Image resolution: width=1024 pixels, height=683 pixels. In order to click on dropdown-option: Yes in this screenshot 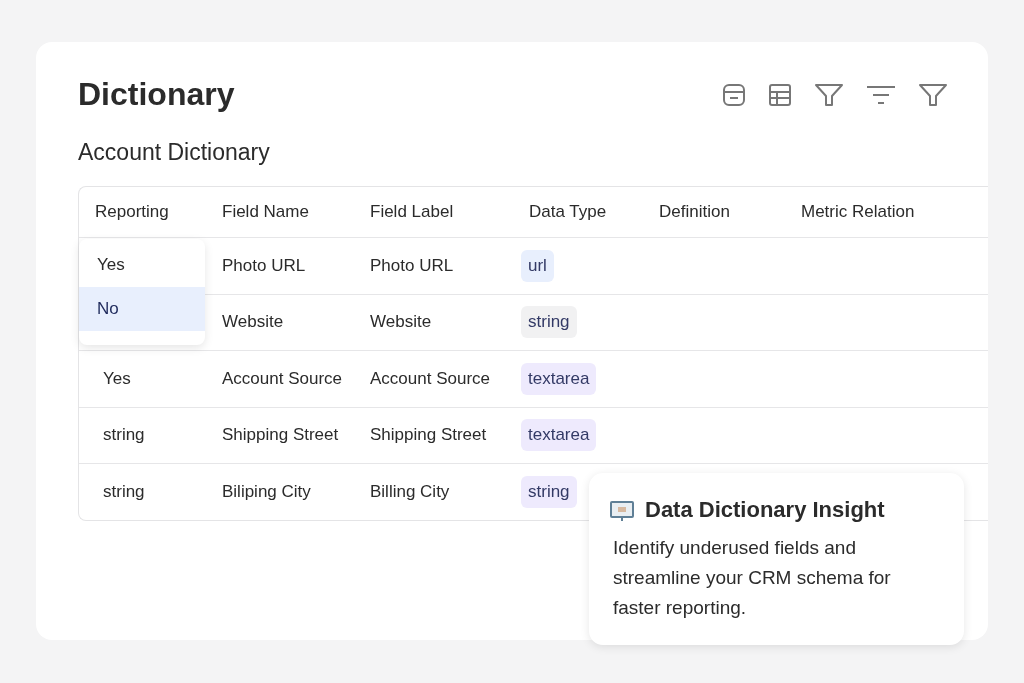, I will do `click(142, 265)`.